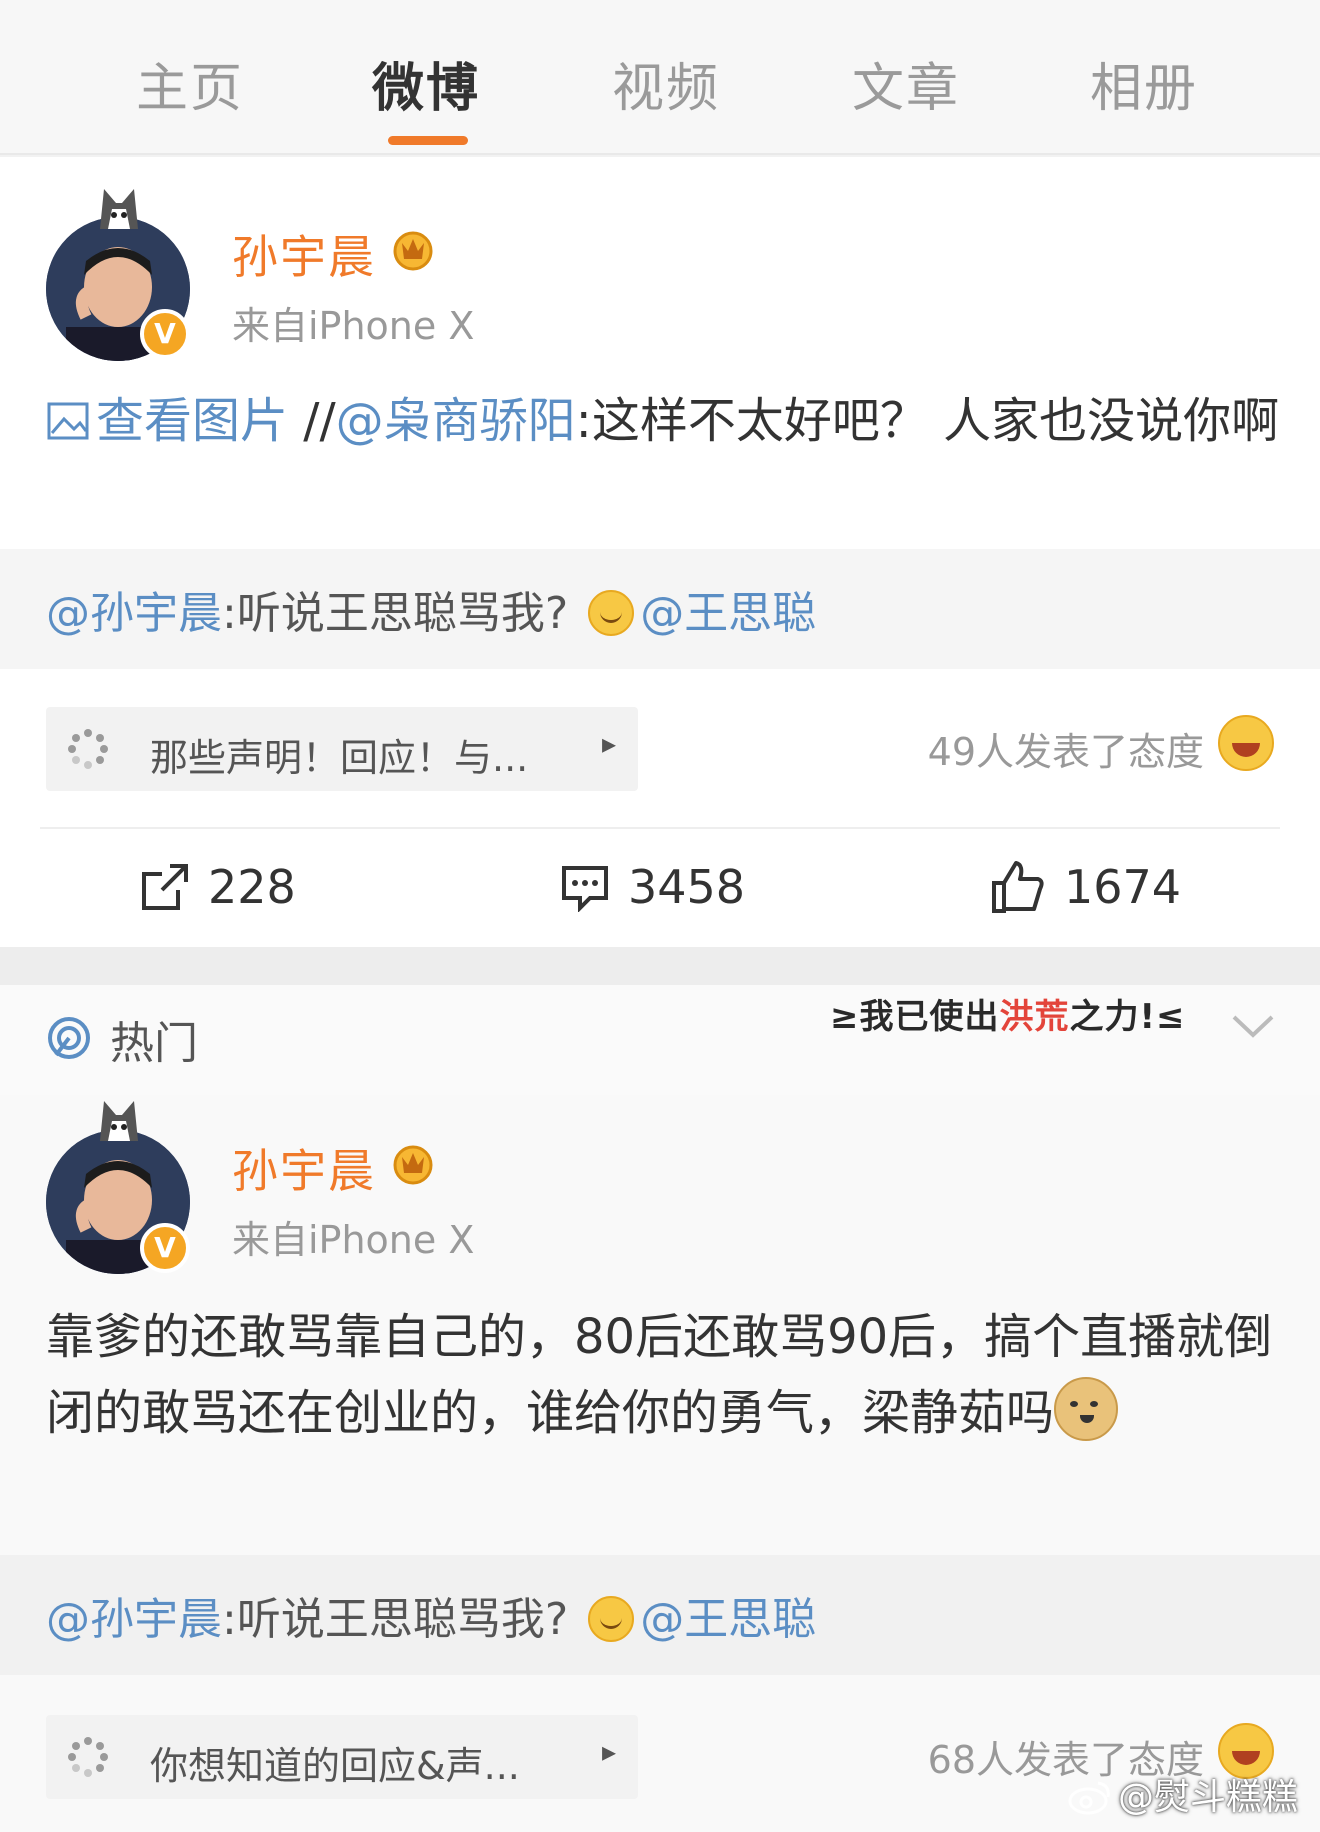  I want to click on share-icon, so click(165, 887).